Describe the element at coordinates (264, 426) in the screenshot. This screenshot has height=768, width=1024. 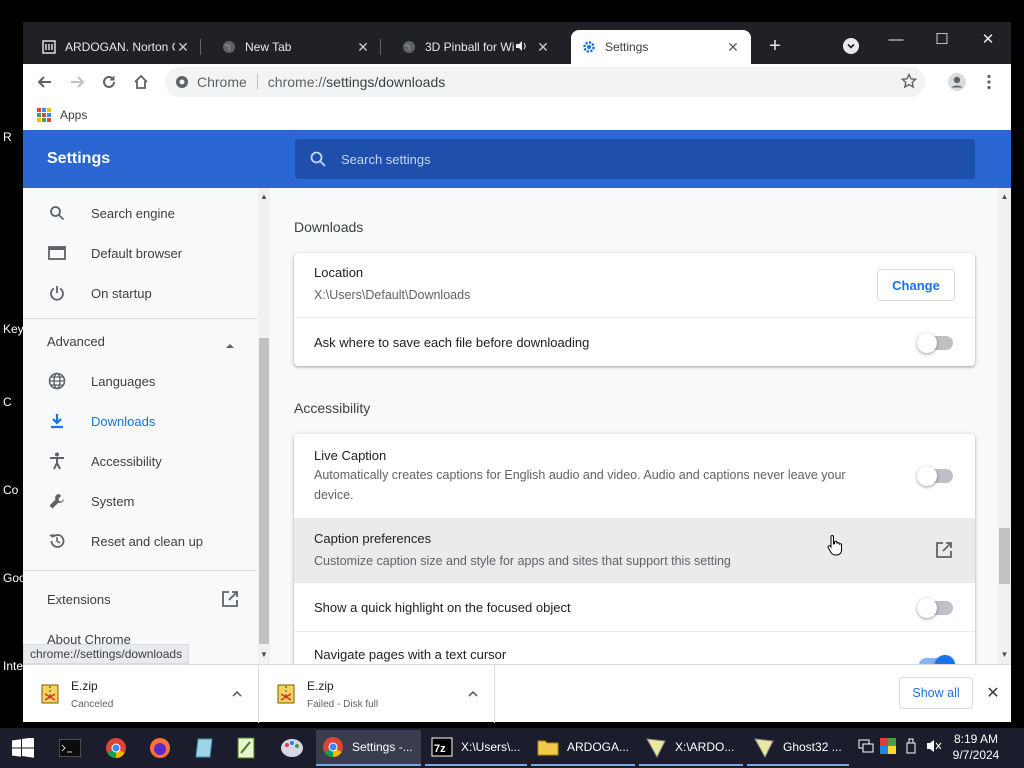
I see `sidebar-scrollbar: ▲ ▼` at that location.